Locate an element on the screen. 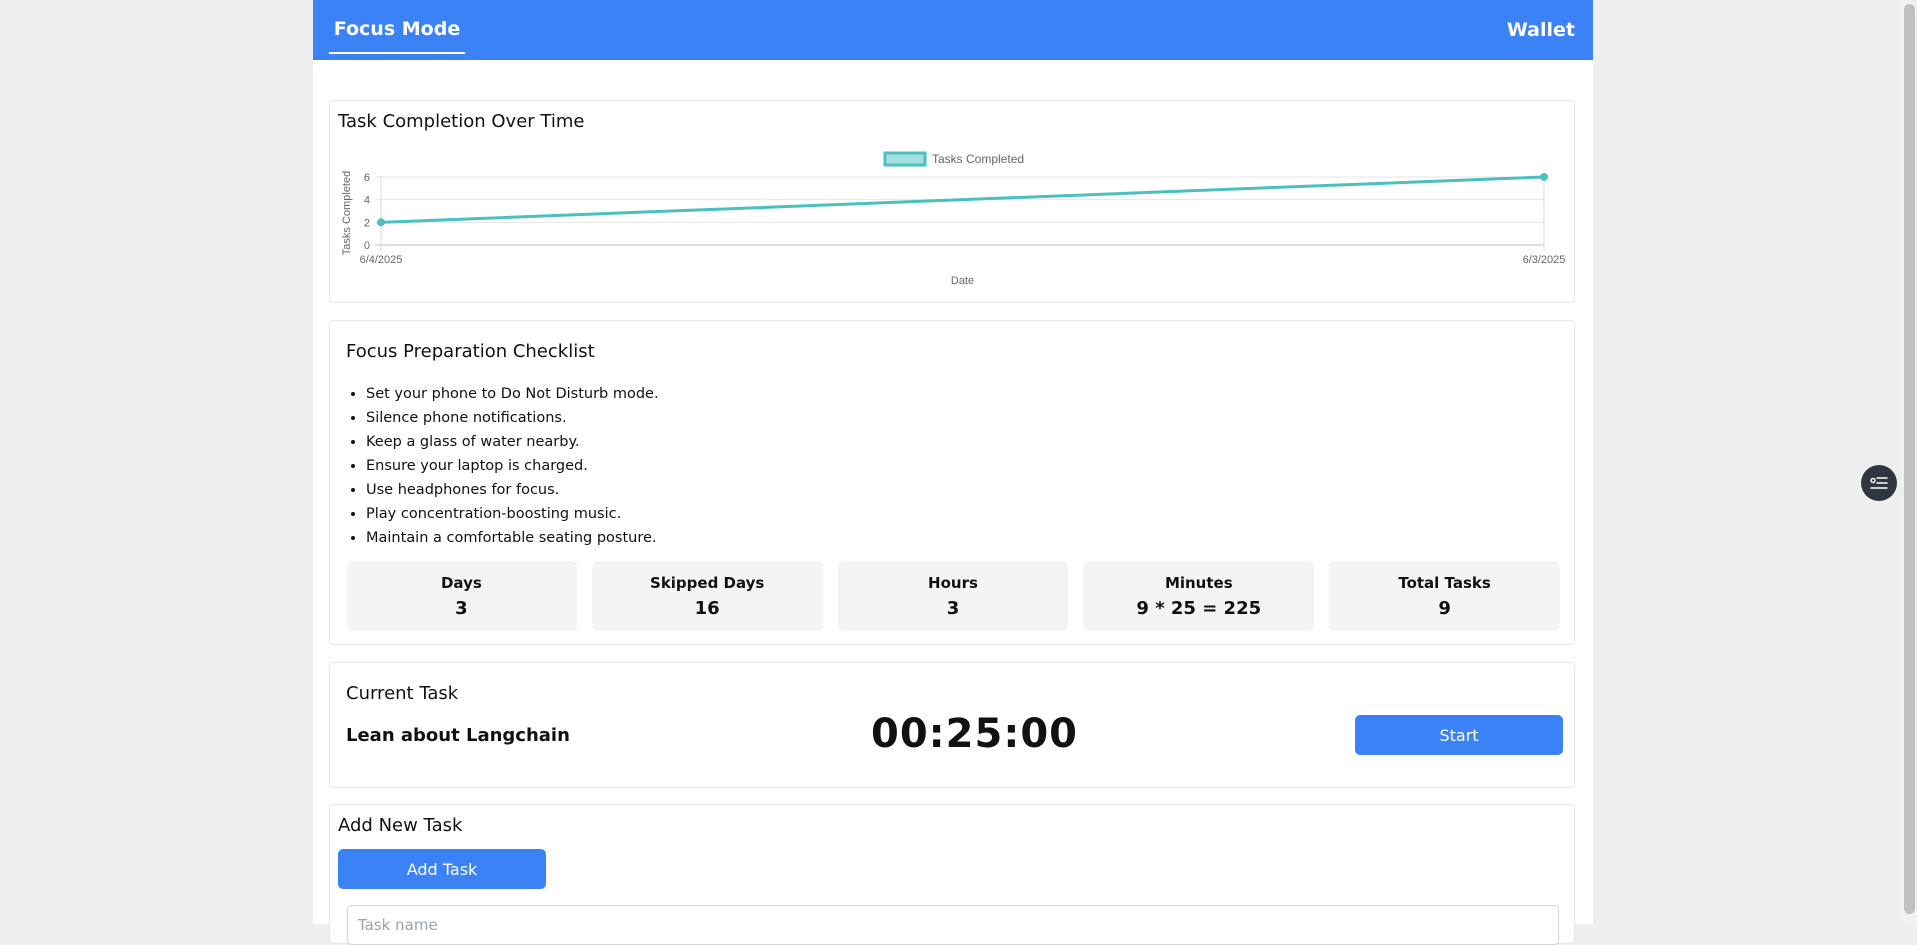 The height and width of the screenshot is (945, 1917). checklist-title: Focus Preparation Checklist is located at coordinates (470, 351).